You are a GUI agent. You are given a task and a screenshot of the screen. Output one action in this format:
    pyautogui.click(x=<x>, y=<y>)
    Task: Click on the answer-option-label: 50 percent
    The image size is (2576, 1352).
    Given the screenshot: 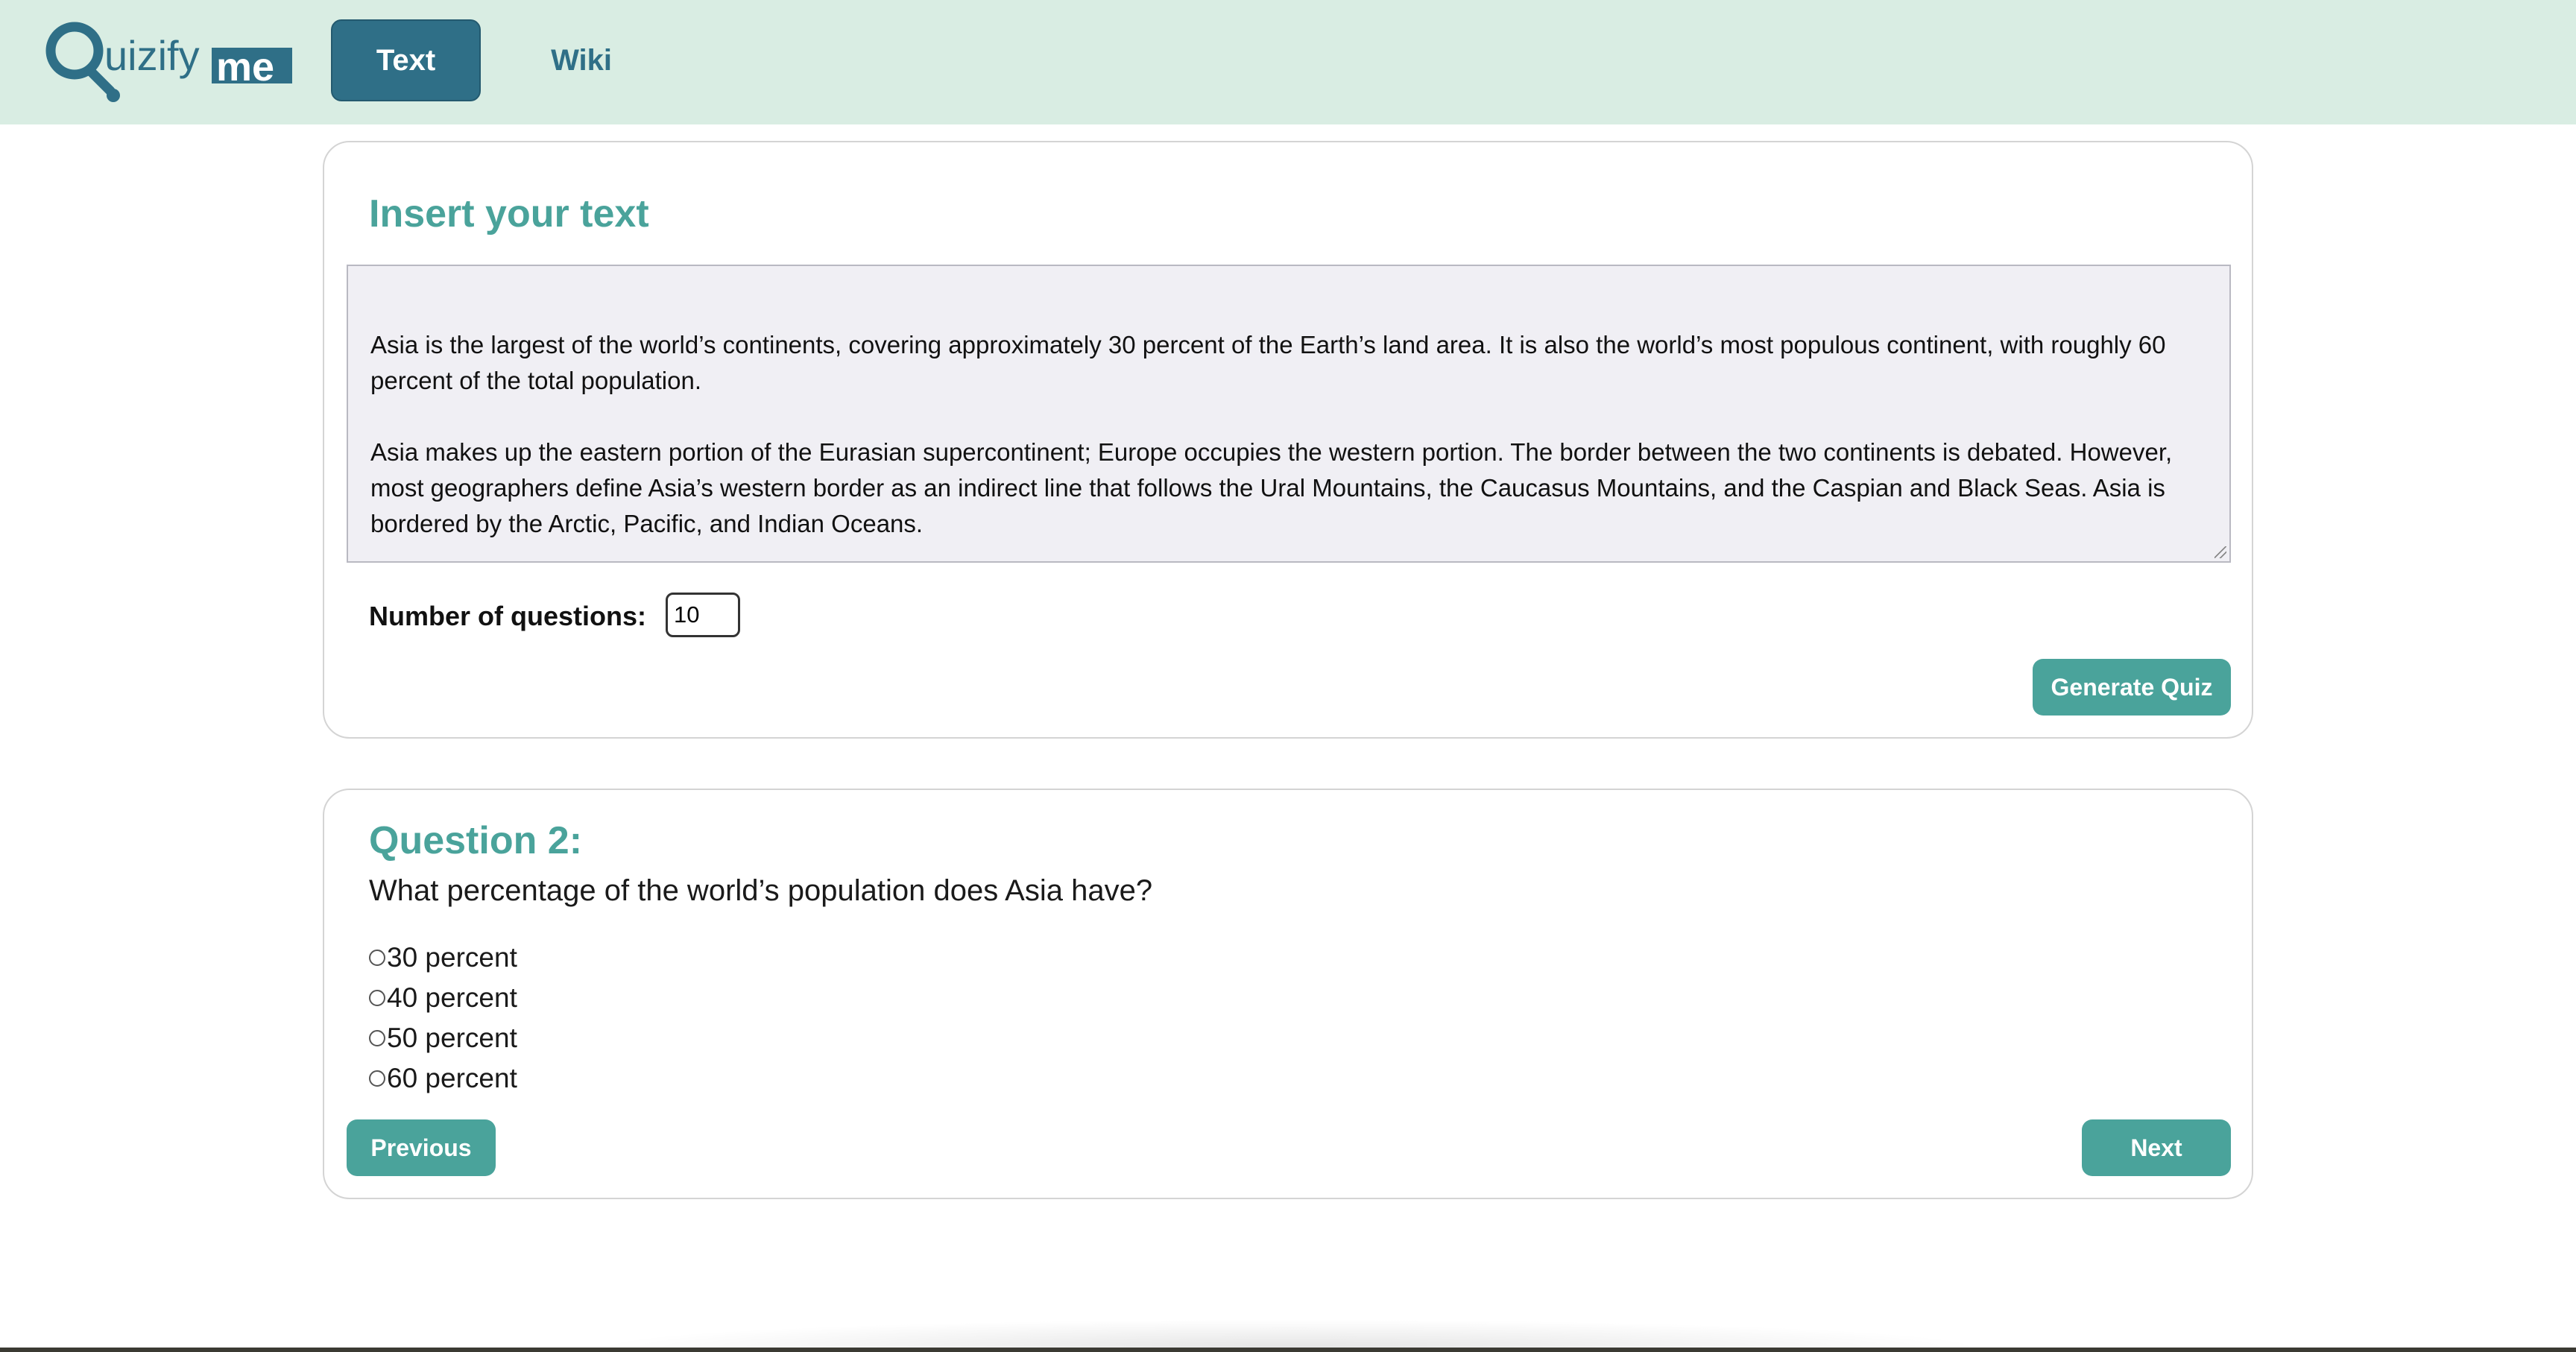 What is the action you would take?
    pyautogui.click(x=452, y=1038)
    